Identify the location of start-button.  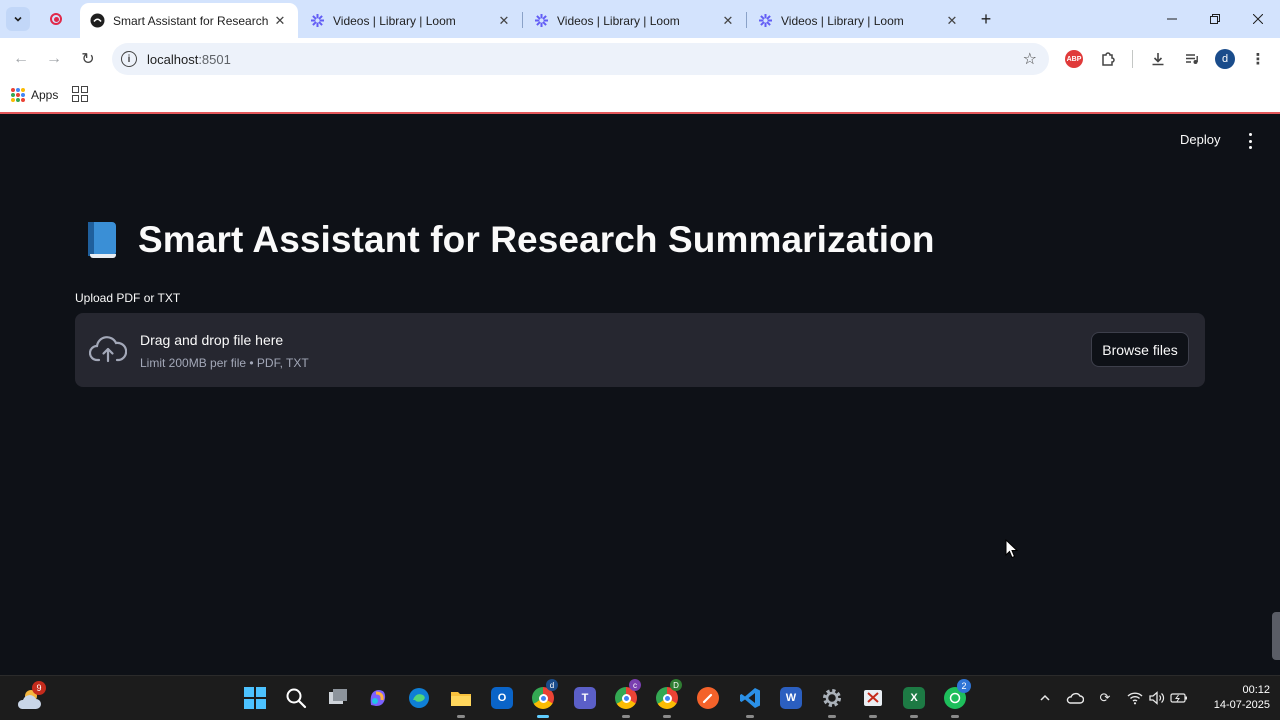
(255, 698).